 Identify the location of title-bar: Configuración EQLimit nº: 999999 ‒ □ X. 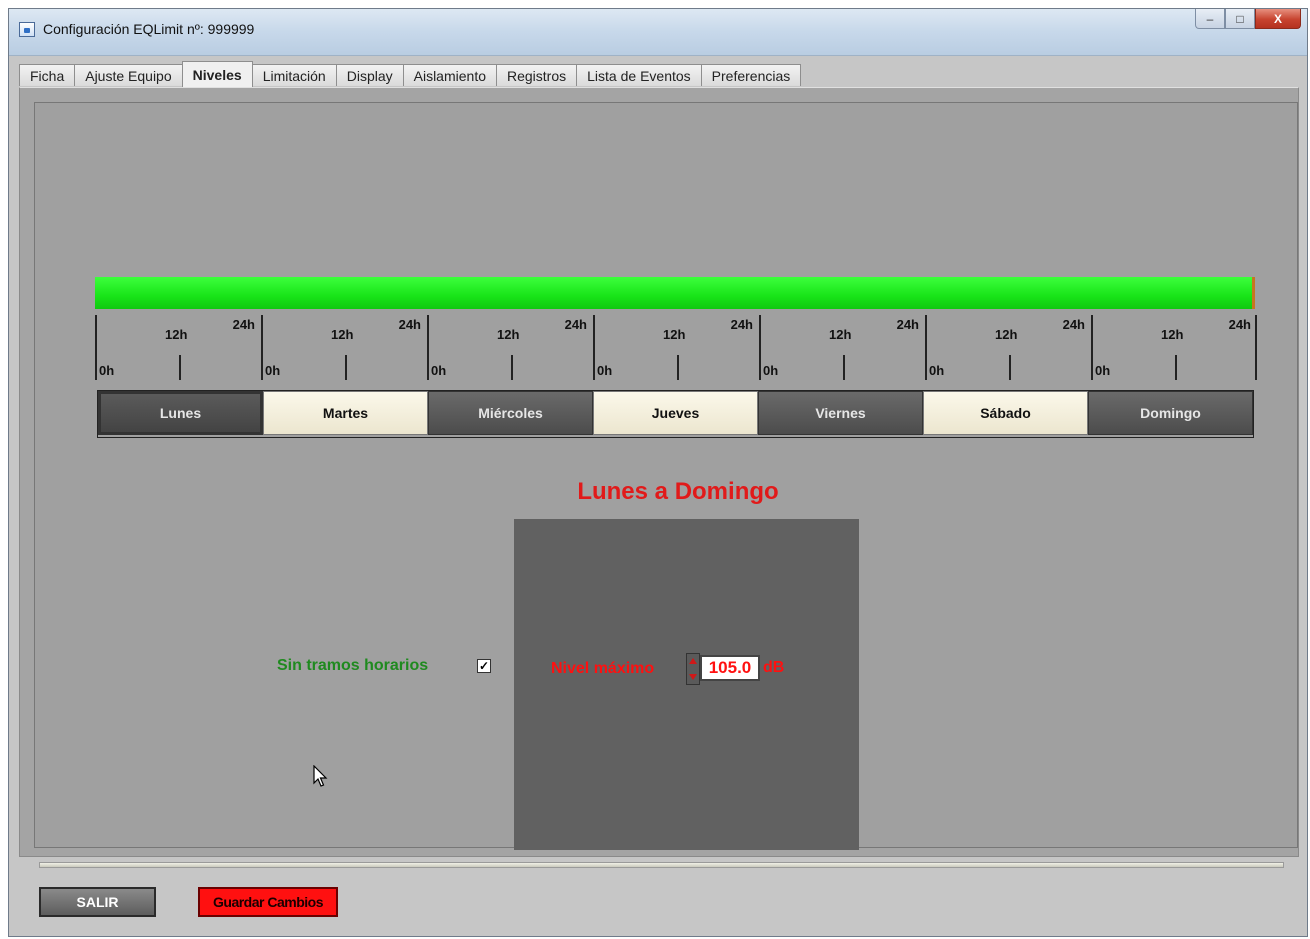
(658, 32).